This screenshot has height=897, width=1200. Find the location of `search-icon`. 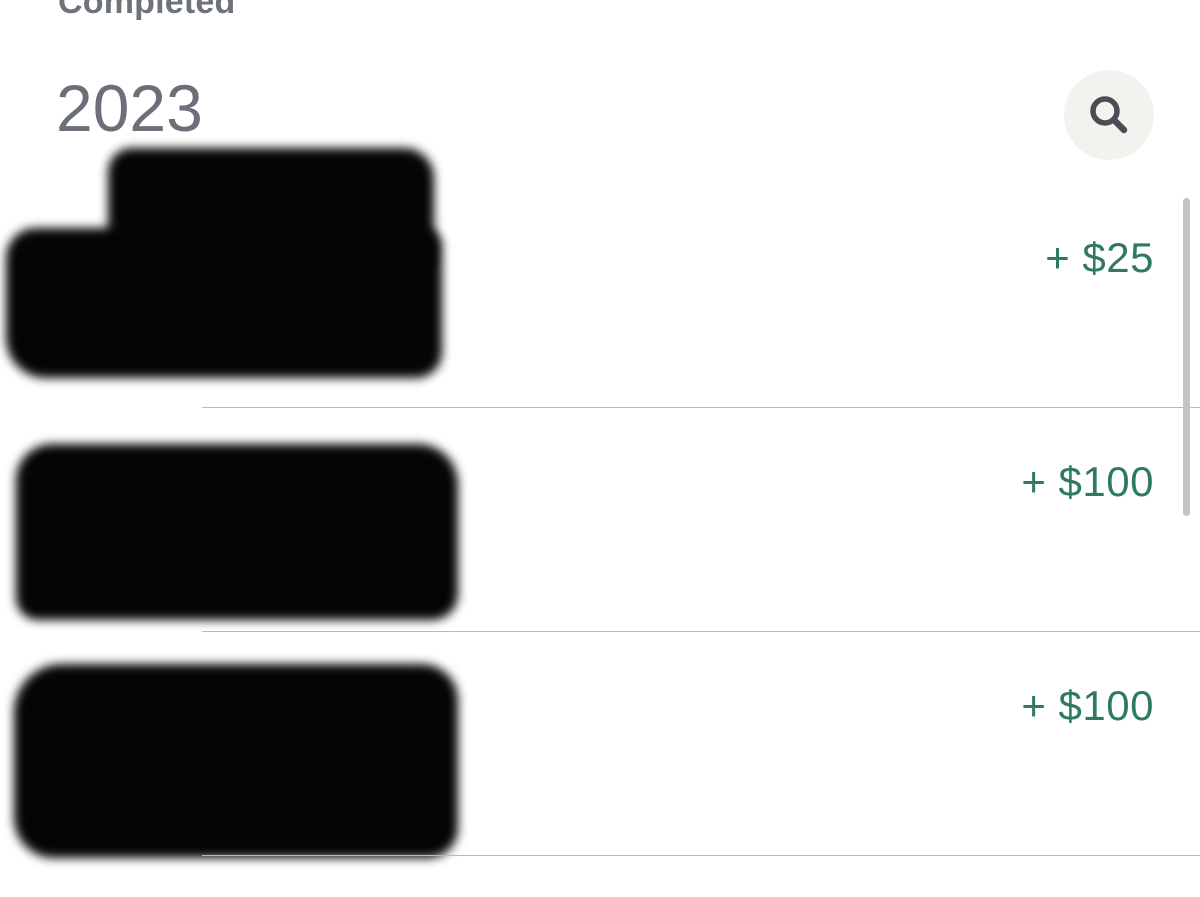

search-icon is located at coordinates (1109, 115).